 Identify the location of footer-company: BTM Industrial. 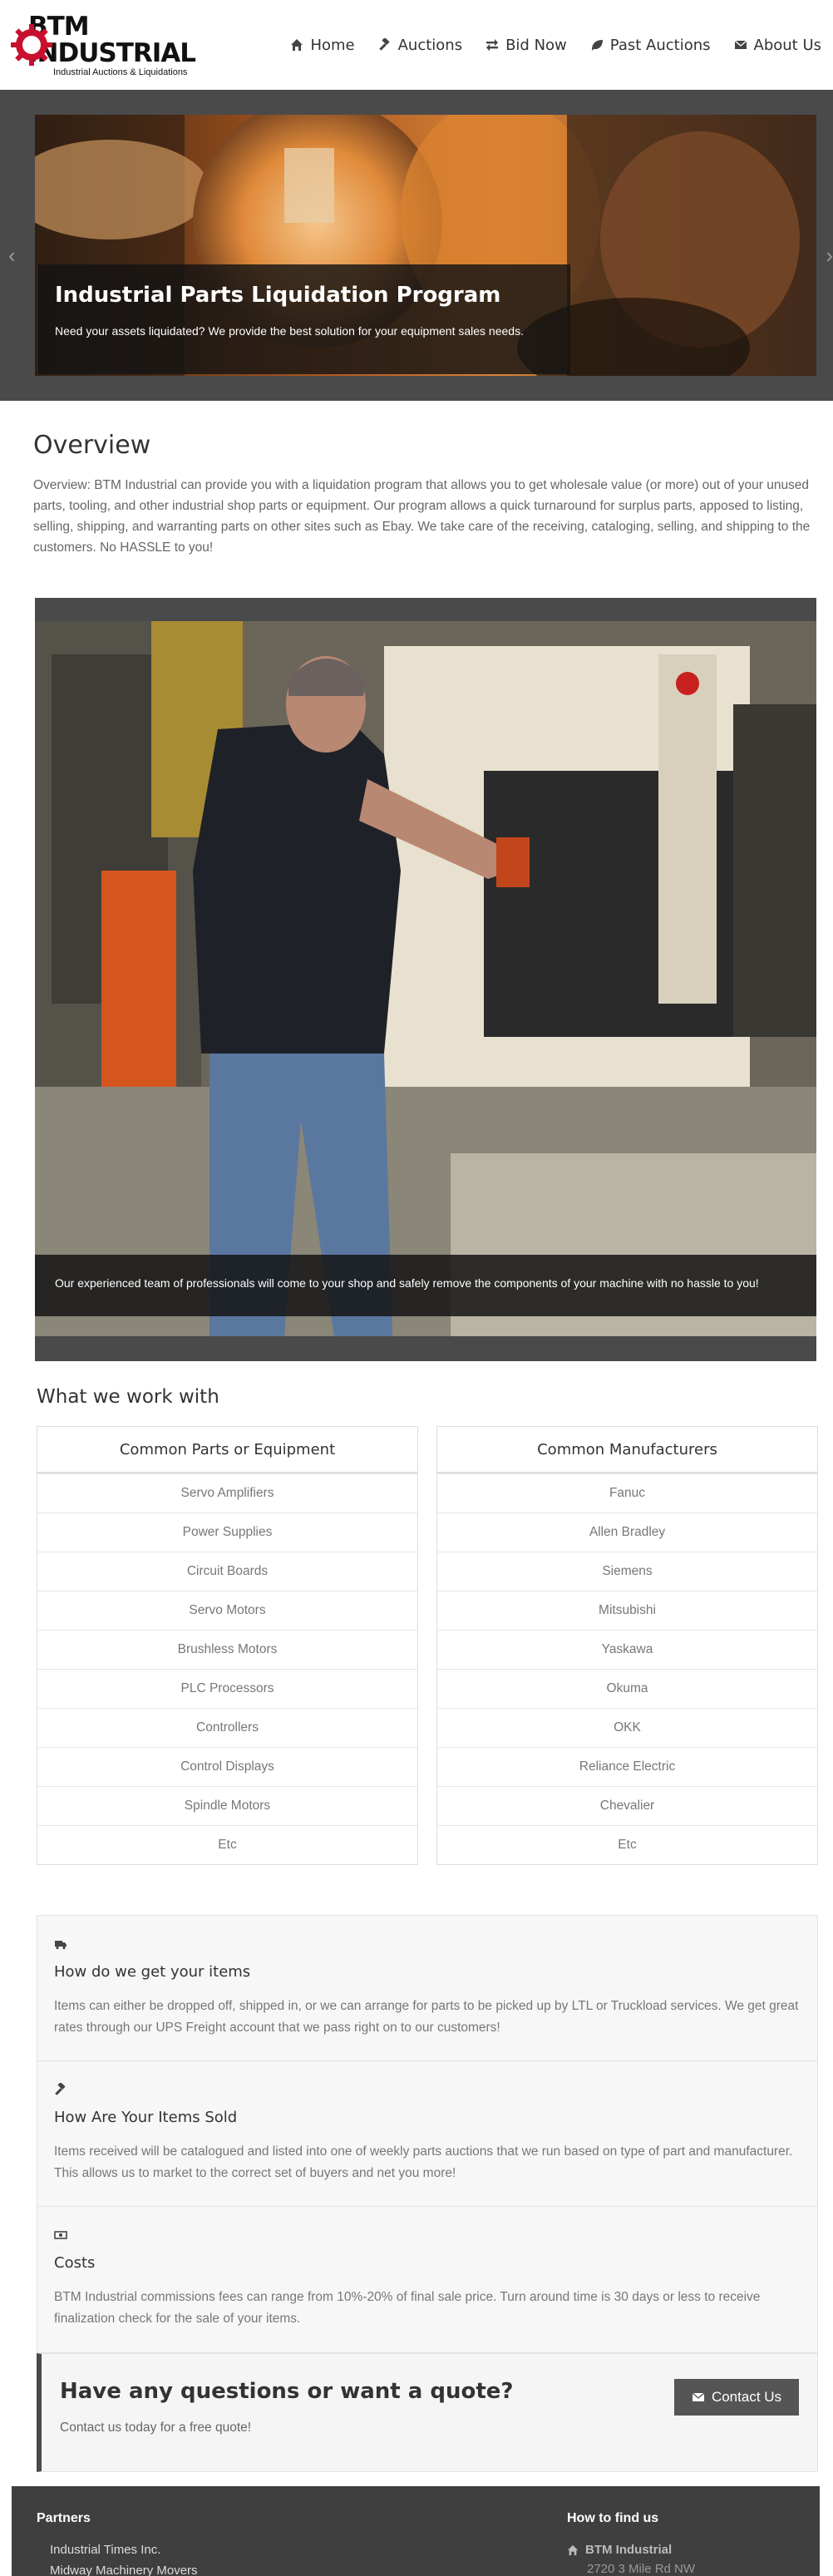
(631, 2550).